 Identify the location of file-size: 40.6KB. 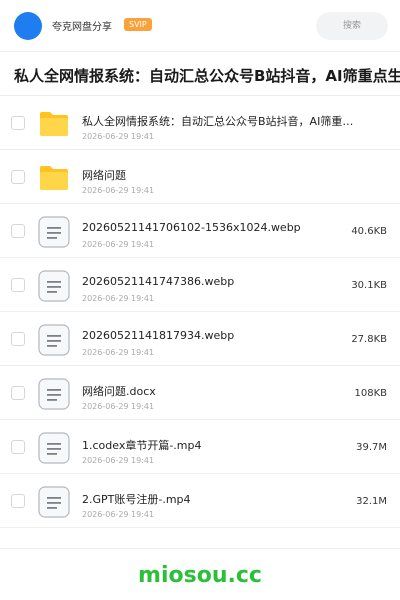
(369, 231).